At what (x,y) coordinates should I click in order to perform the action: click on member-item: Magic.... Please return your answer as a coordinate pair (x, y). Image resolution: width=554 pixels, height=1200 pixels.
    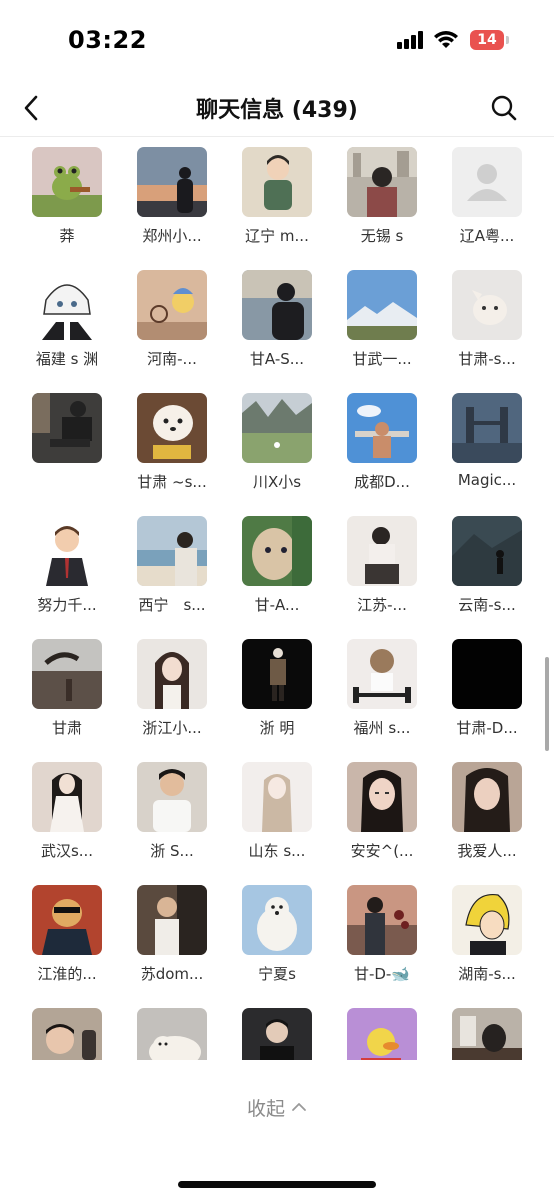
    Looking at the image, I should click on (491, 441).